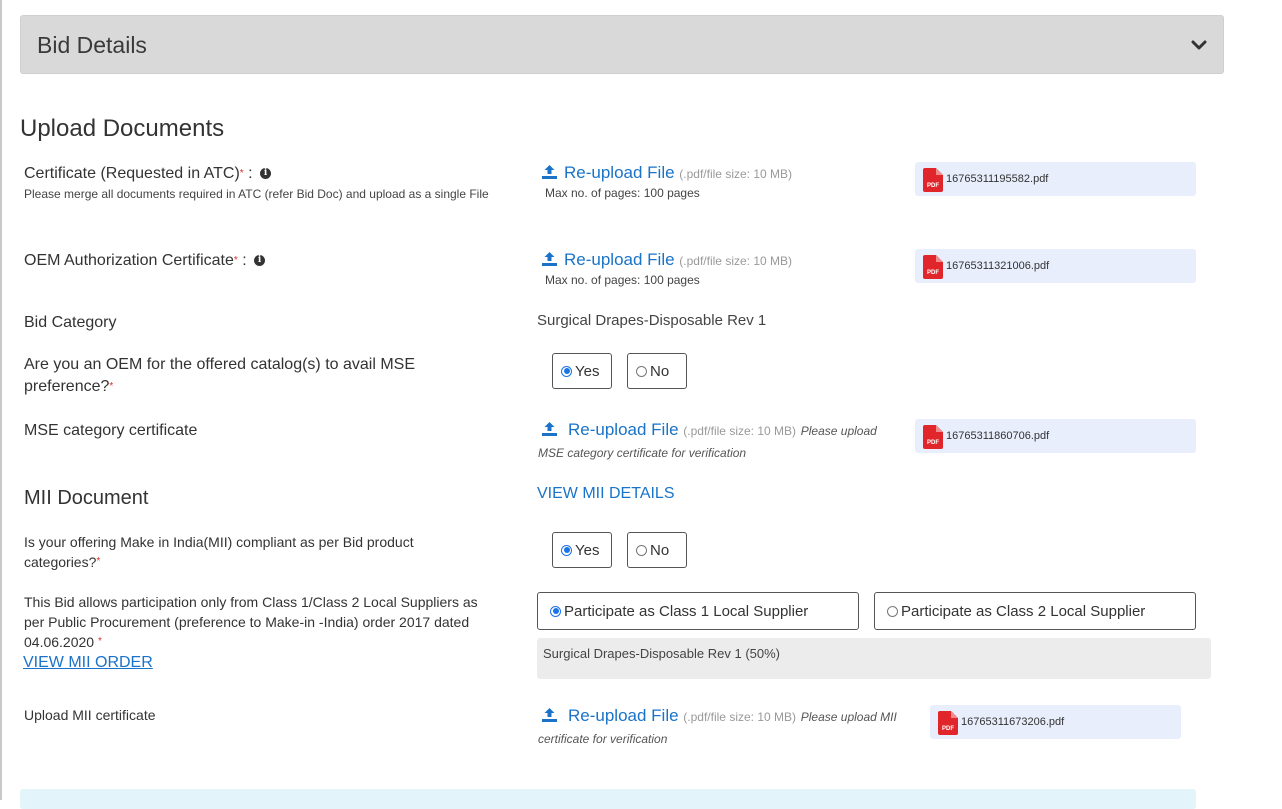 This screenshot has height=809, width=1282. I want to click on oem-authorization-label: OEM Authorization Certificate* : i, so click(145, 261).